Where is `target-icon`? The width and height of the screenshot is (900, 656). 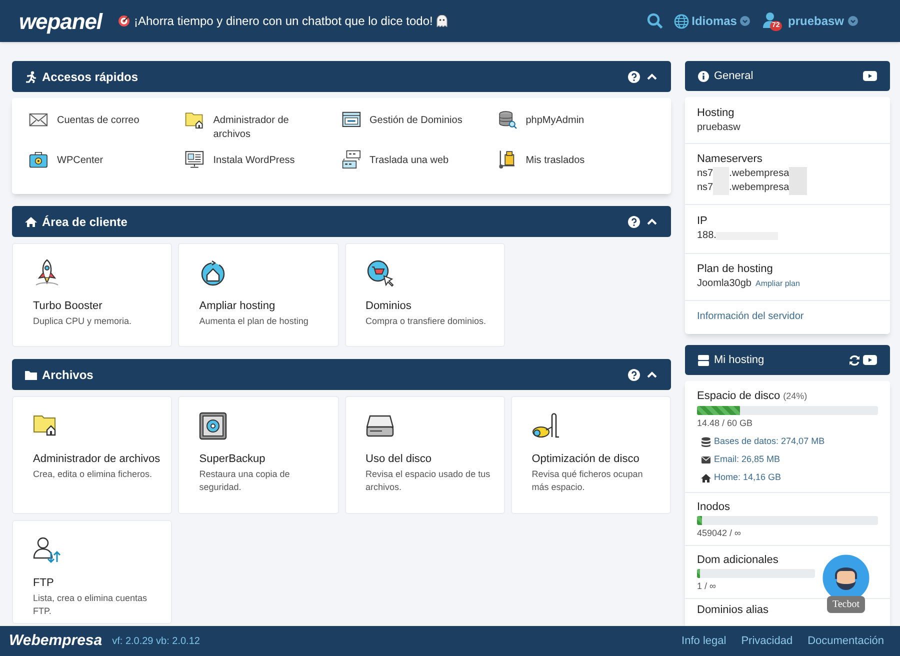
target-icon is located at coordinates (124, 21).